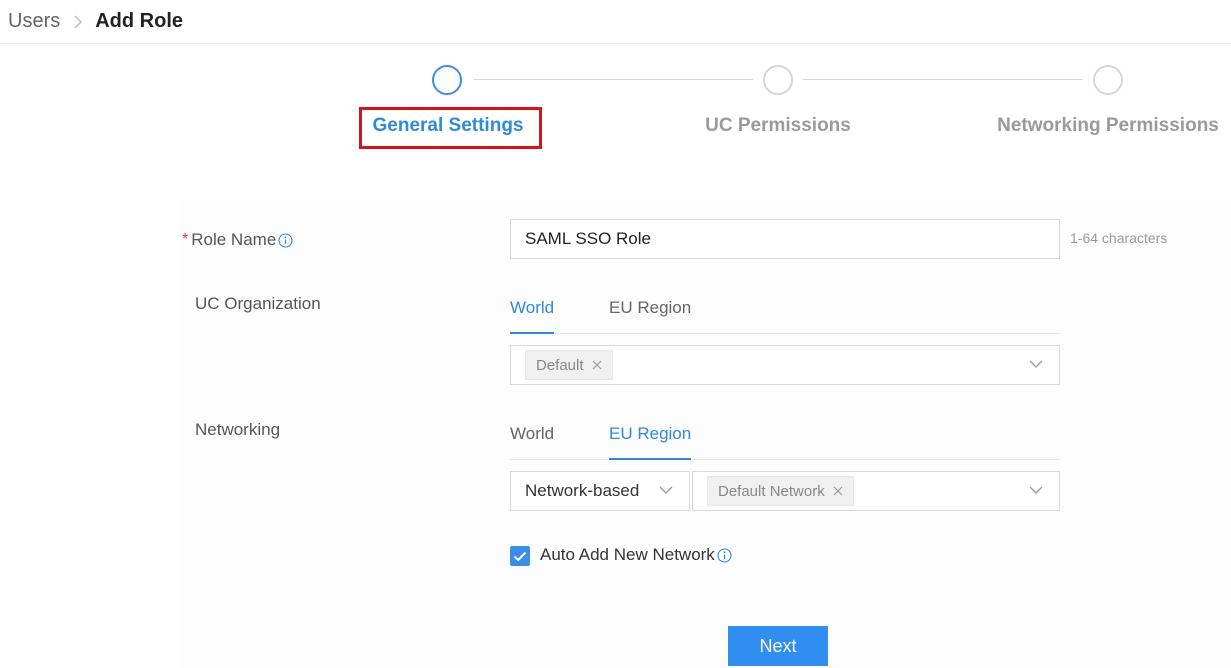  What do you see at coordinates (778, 126) in the screenshot?
I see `step-uc-permissions: UC Permissions` at bounding box center [778, 126].